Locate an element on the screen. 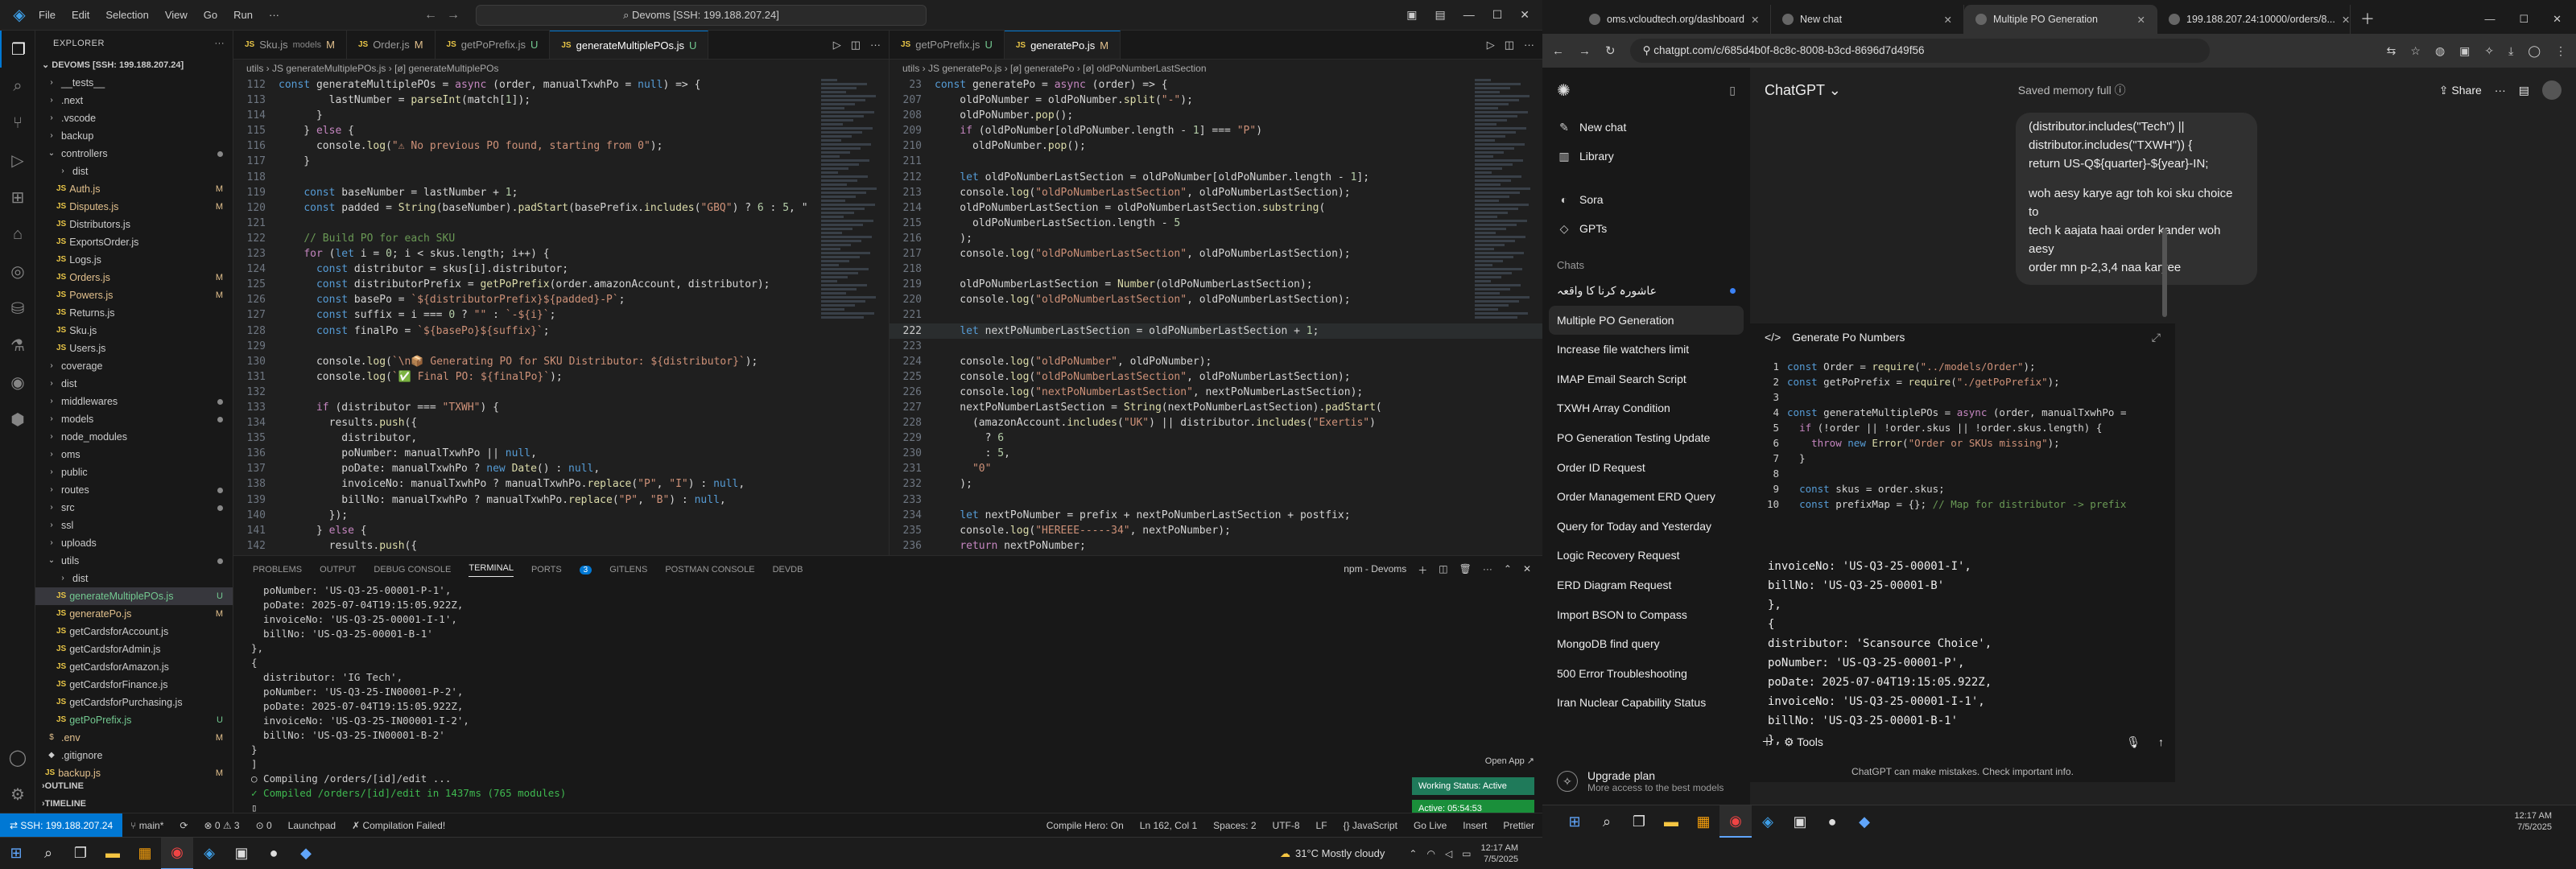 The image size is (2576, 869). panel-tab-ports: PORTS is located at coordinates (546, 570).